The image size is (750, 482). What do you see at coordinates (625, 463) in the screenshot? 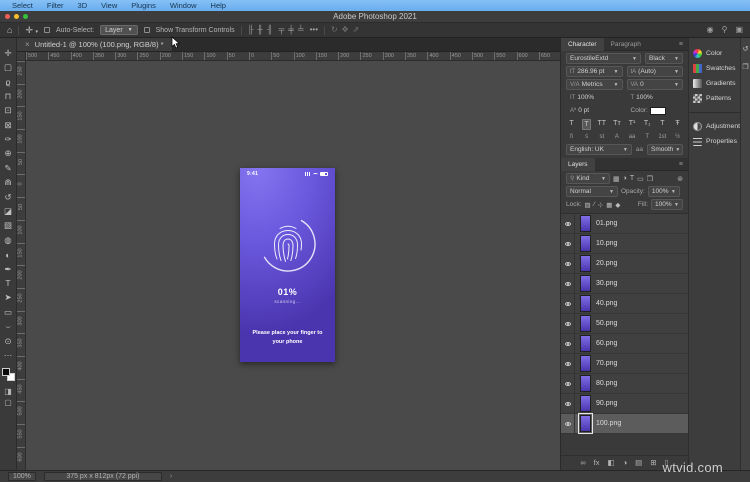
I see `adjustment-layer-icon: ◑` at bounding box center [625, 463].